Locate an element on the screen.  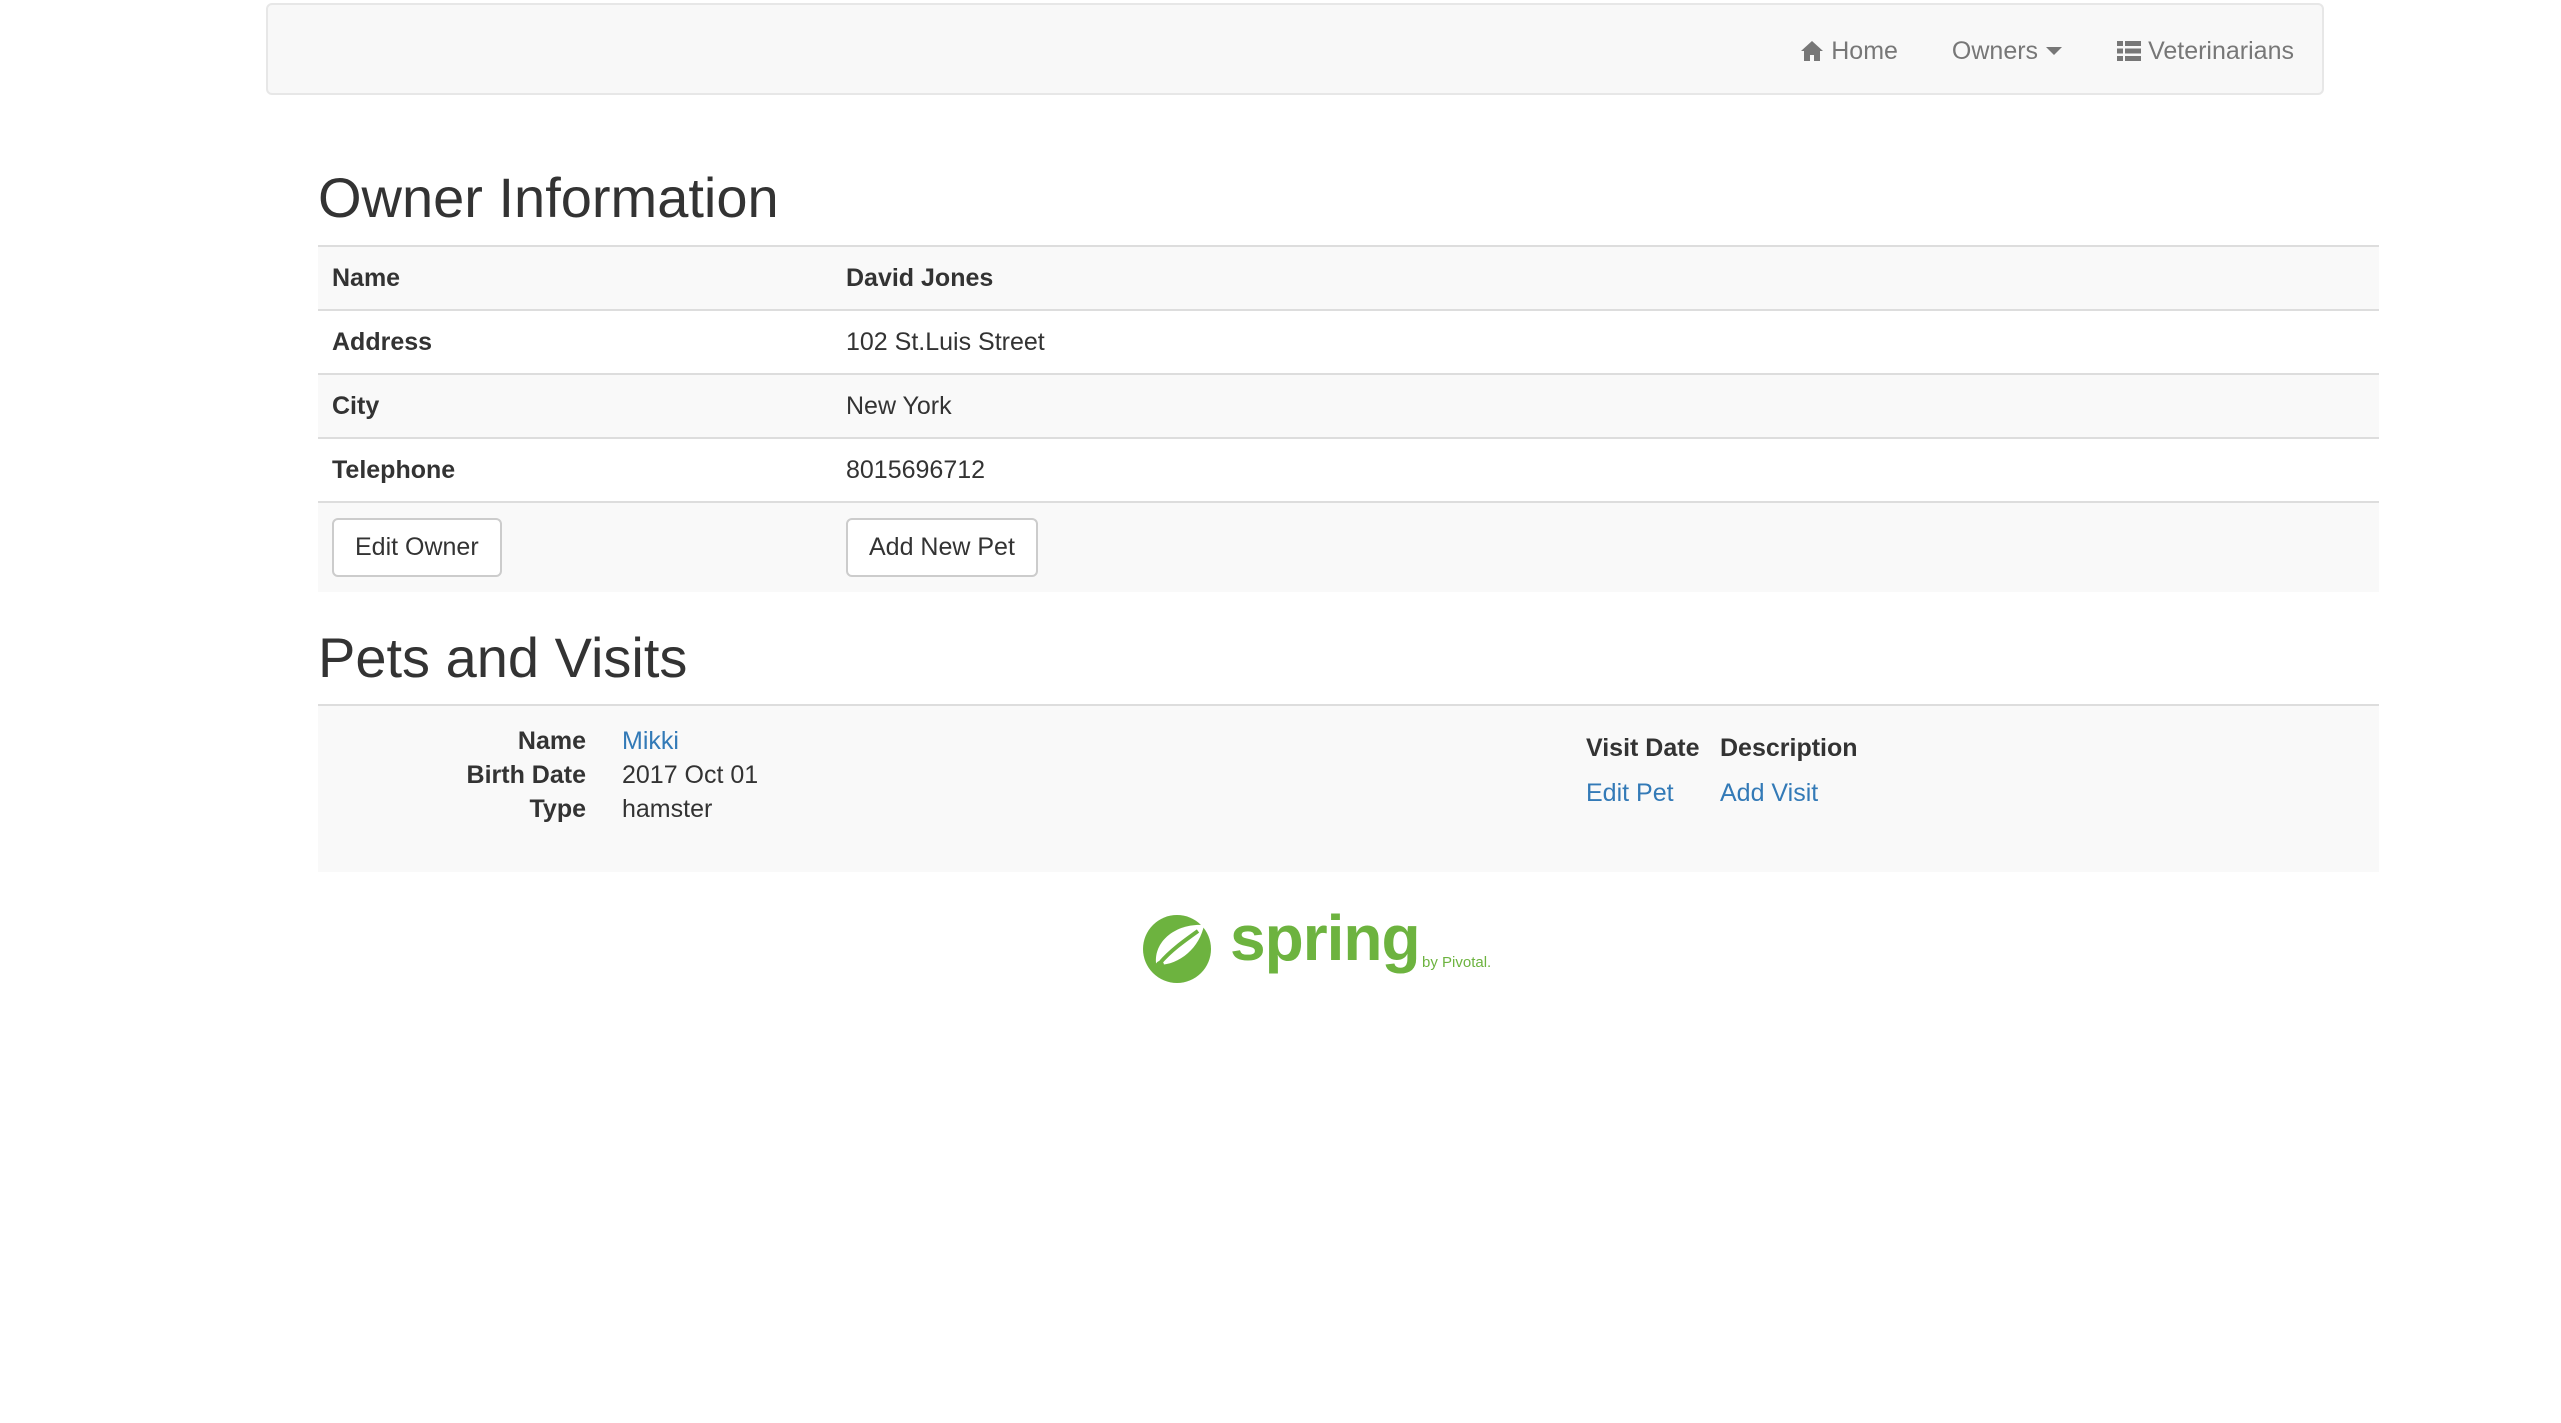
pet-birth-row: Birth Date 2017 Oct 01 is located at coordinates (538, 775).